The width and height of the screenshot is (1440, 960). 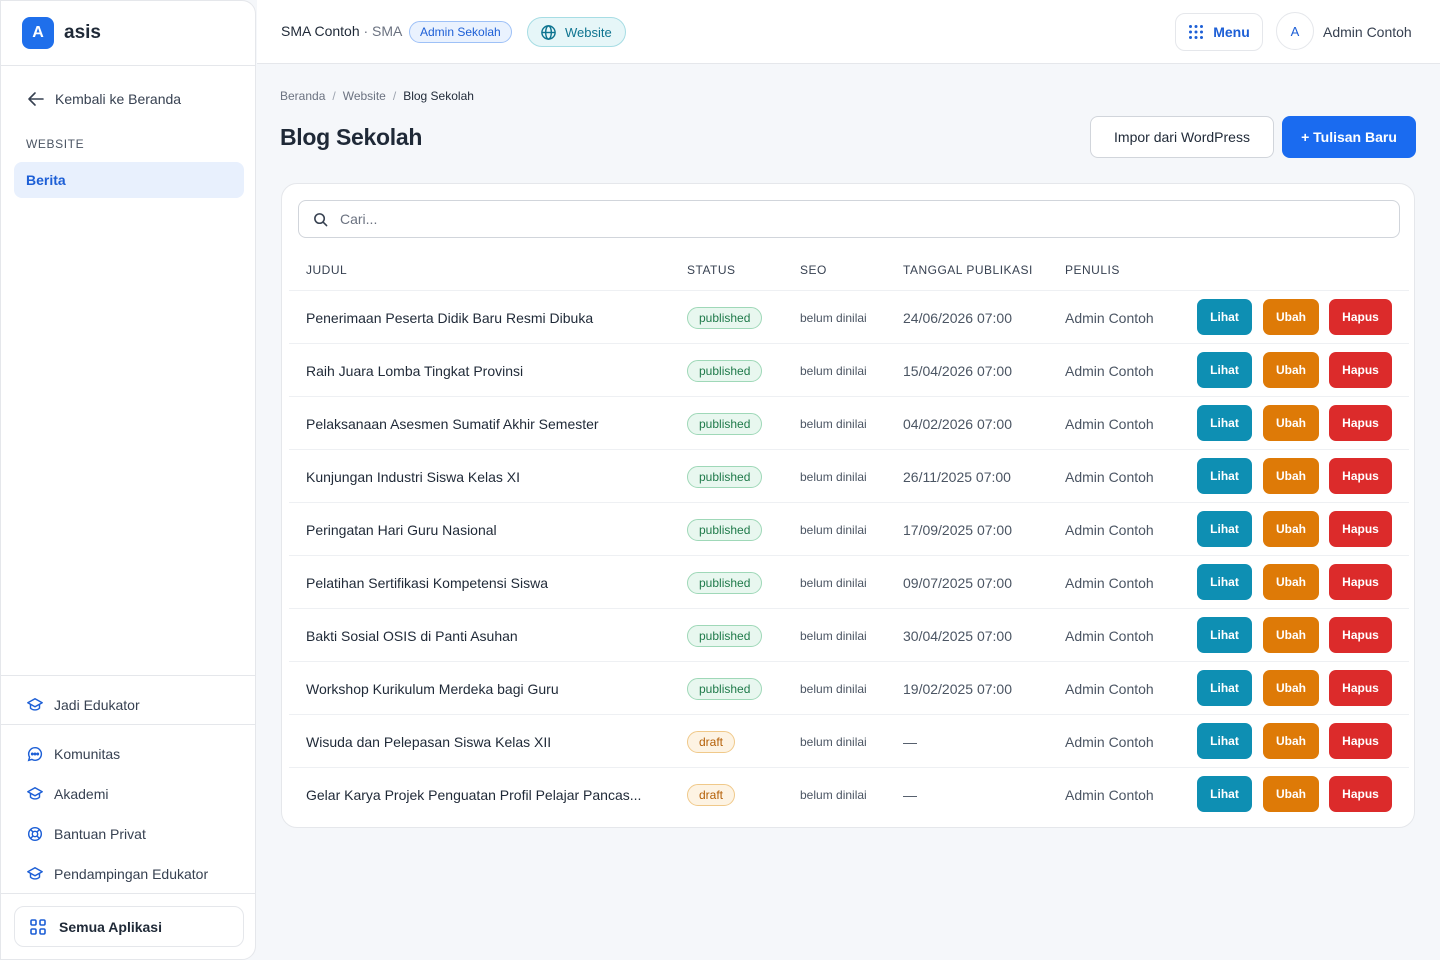 I want to click on all-apps-button: Semua Aplikasi, so click(x=129, y=926).